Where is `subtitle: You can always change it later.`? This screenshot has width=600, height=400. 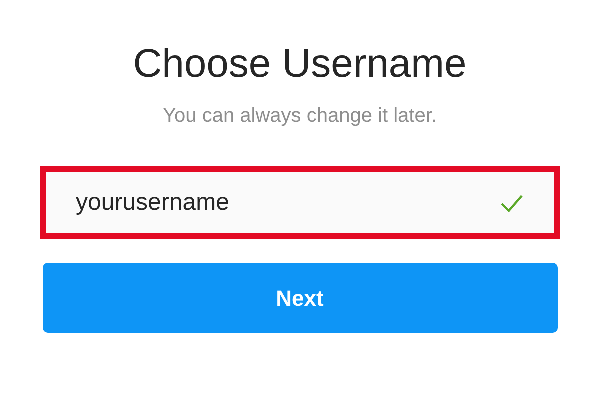 subtitle: You can always change it later. is located at coordinates (300, 116).